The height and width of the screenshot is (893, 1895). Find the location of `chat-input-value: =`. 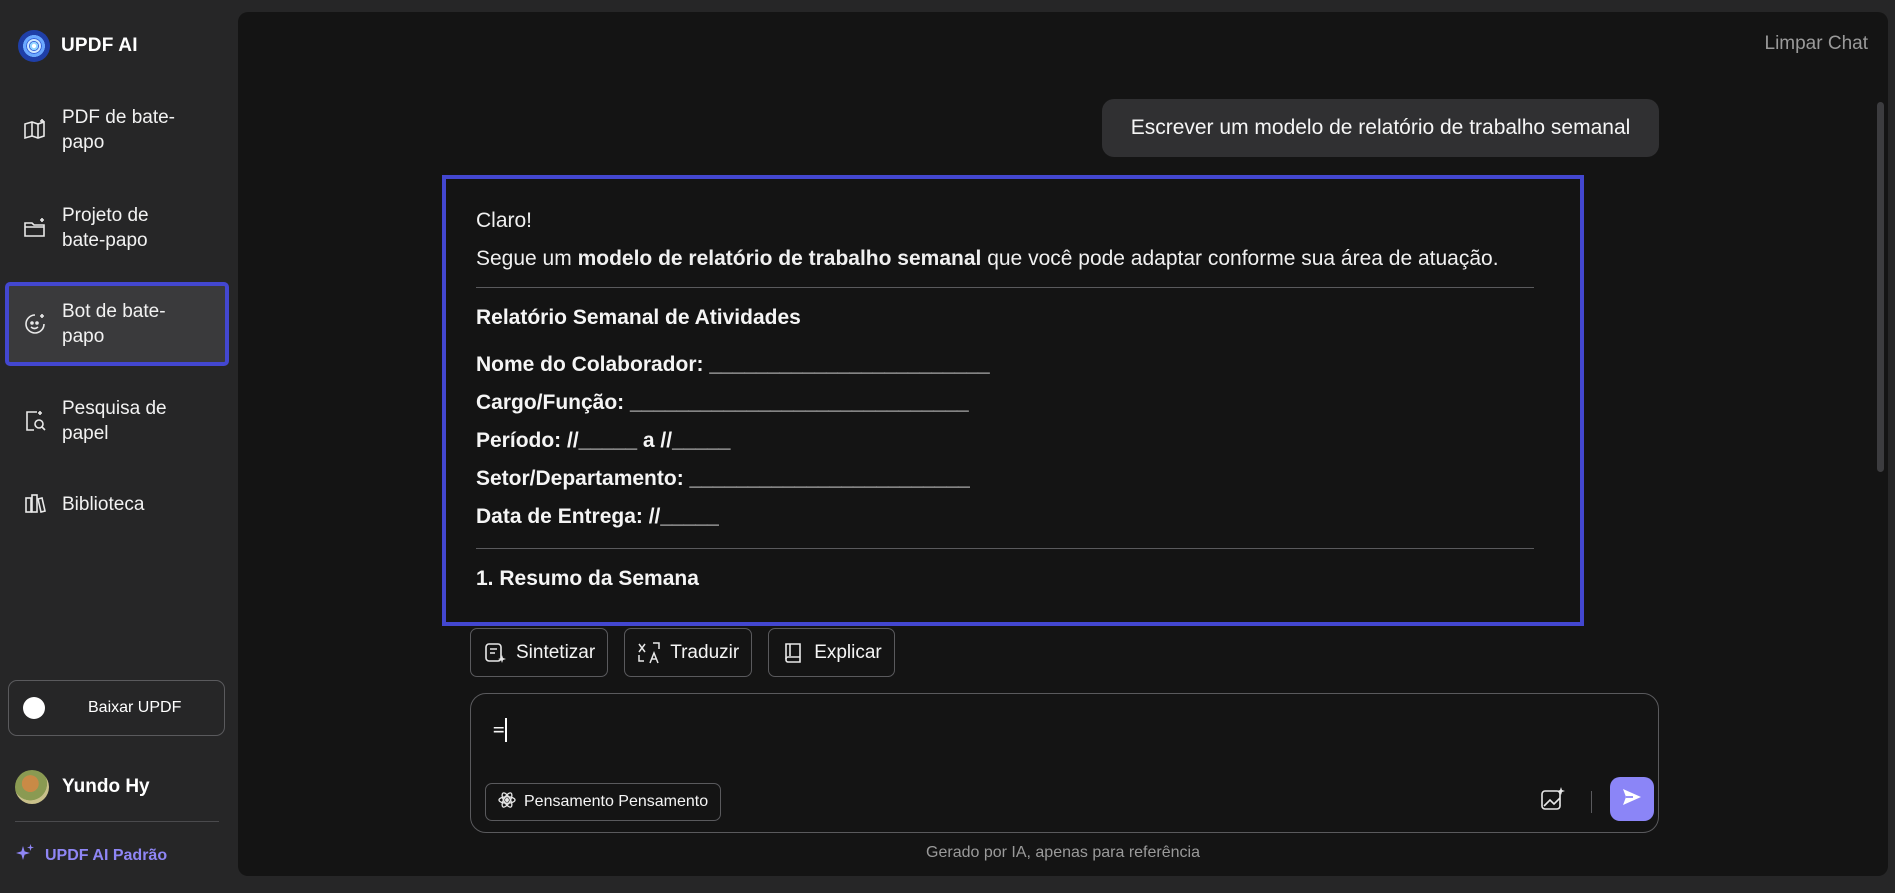

chat-input-value: = is located at coordinates (499, 729).